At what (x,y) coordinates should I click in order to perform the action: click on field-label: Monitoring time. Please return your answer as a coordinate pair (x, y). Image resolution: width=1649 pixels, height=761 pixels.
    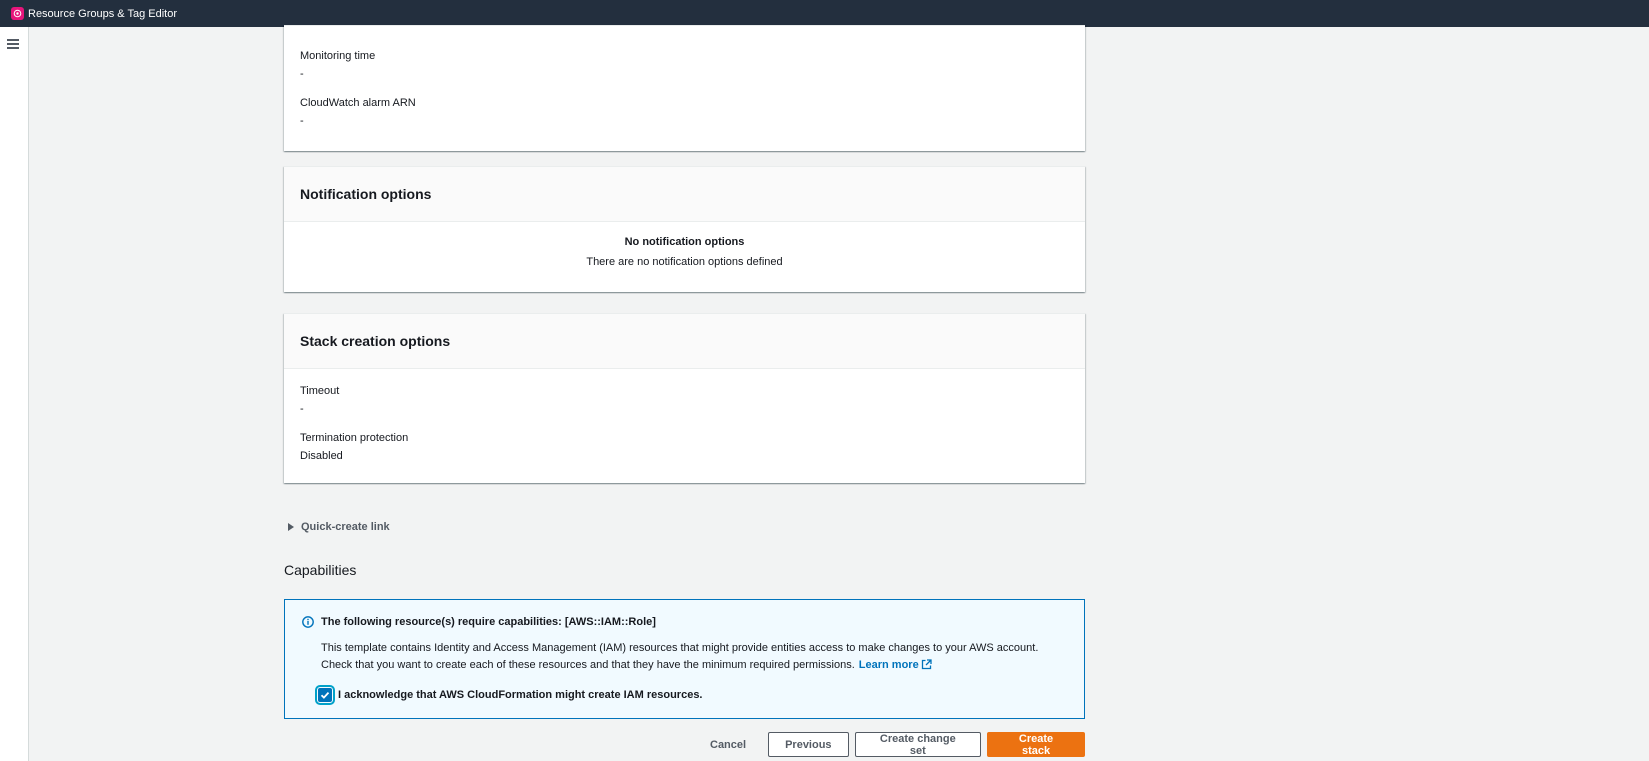
    Looking at the image, I should click on (338, 56).